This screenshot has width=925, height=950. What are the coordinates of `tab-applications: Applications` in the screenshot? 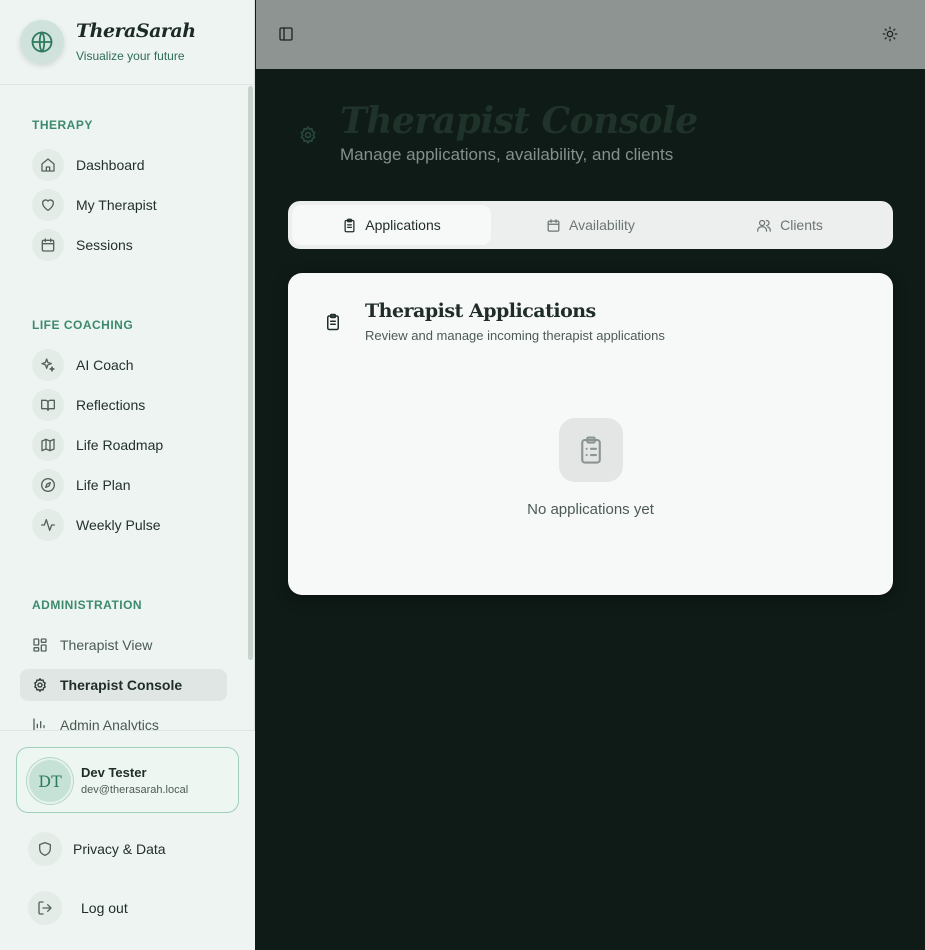 It's located at (391, 225).